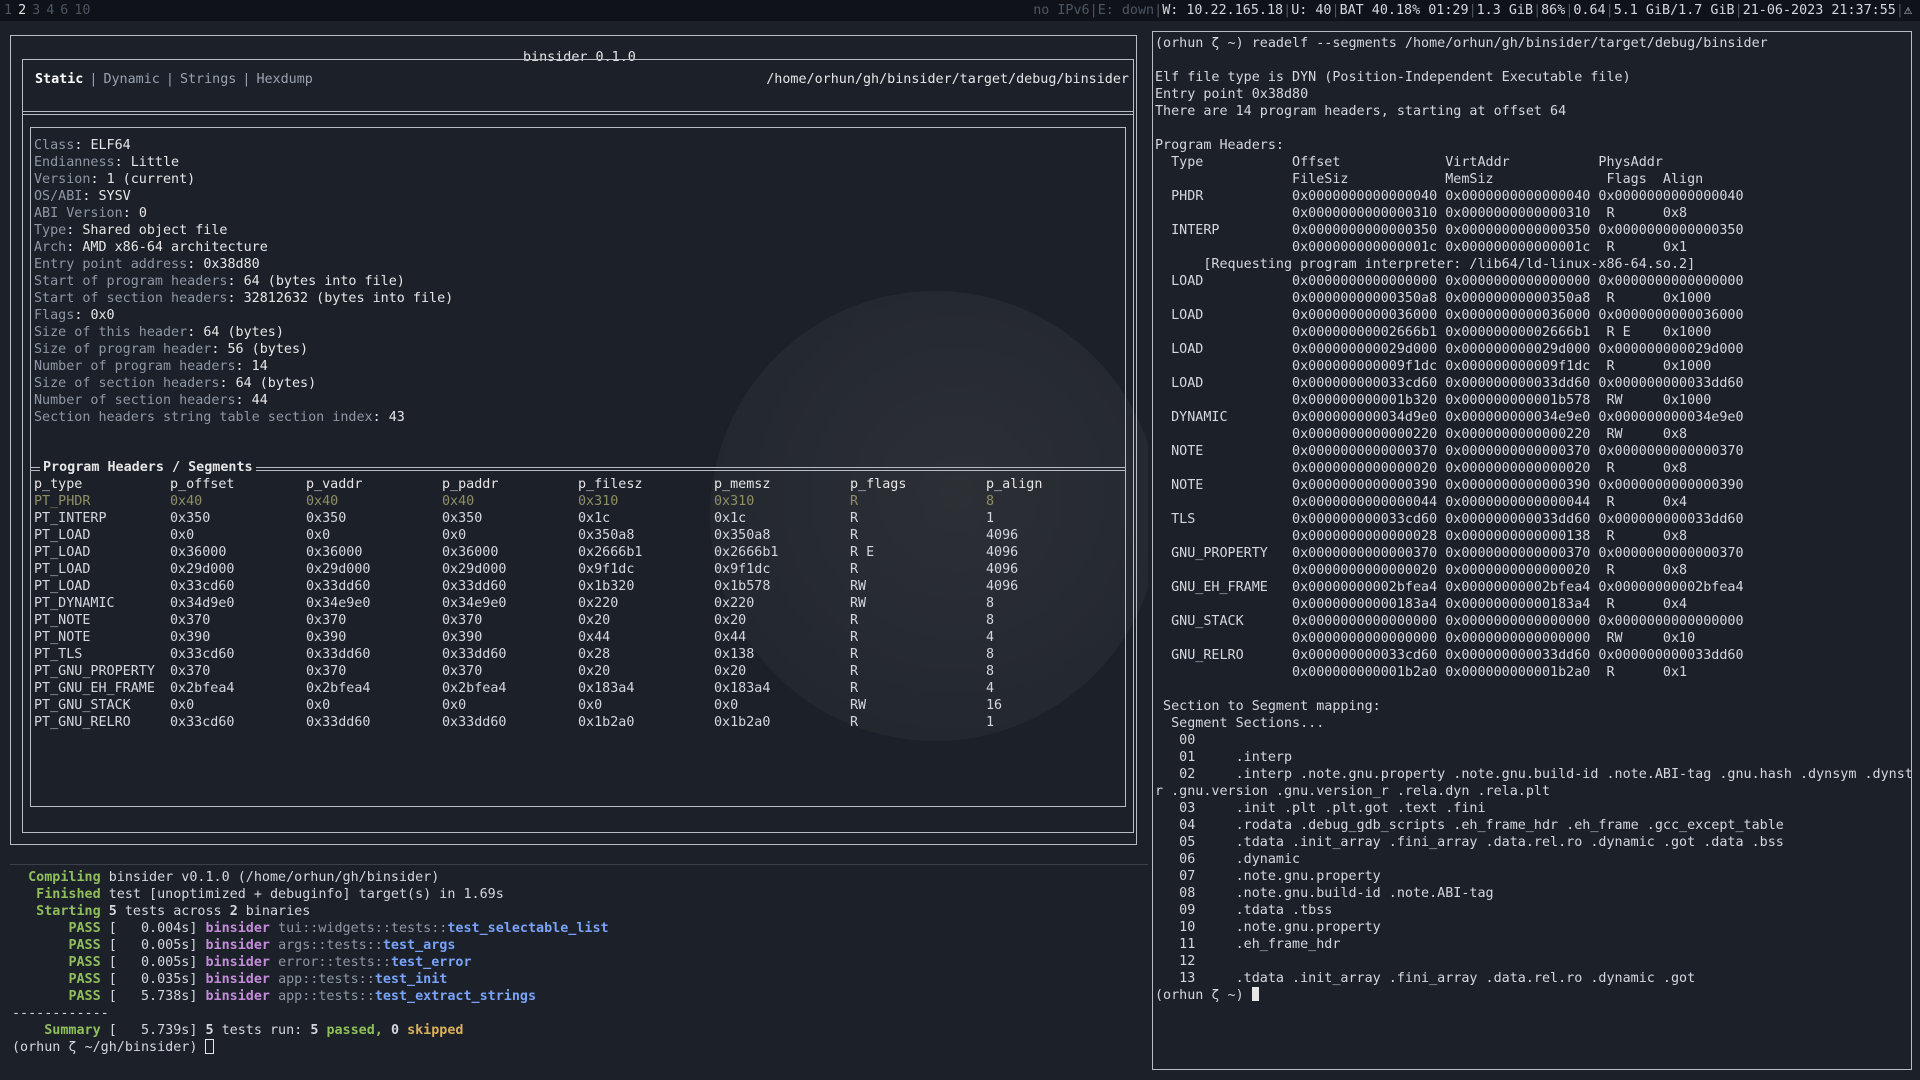 The width and height of the screenshot is (1920, 1080). I want to click on table-row: PT_NOTE 0x390 0x390 0x390 0x44 0x44 R 4, so click(550, 637).